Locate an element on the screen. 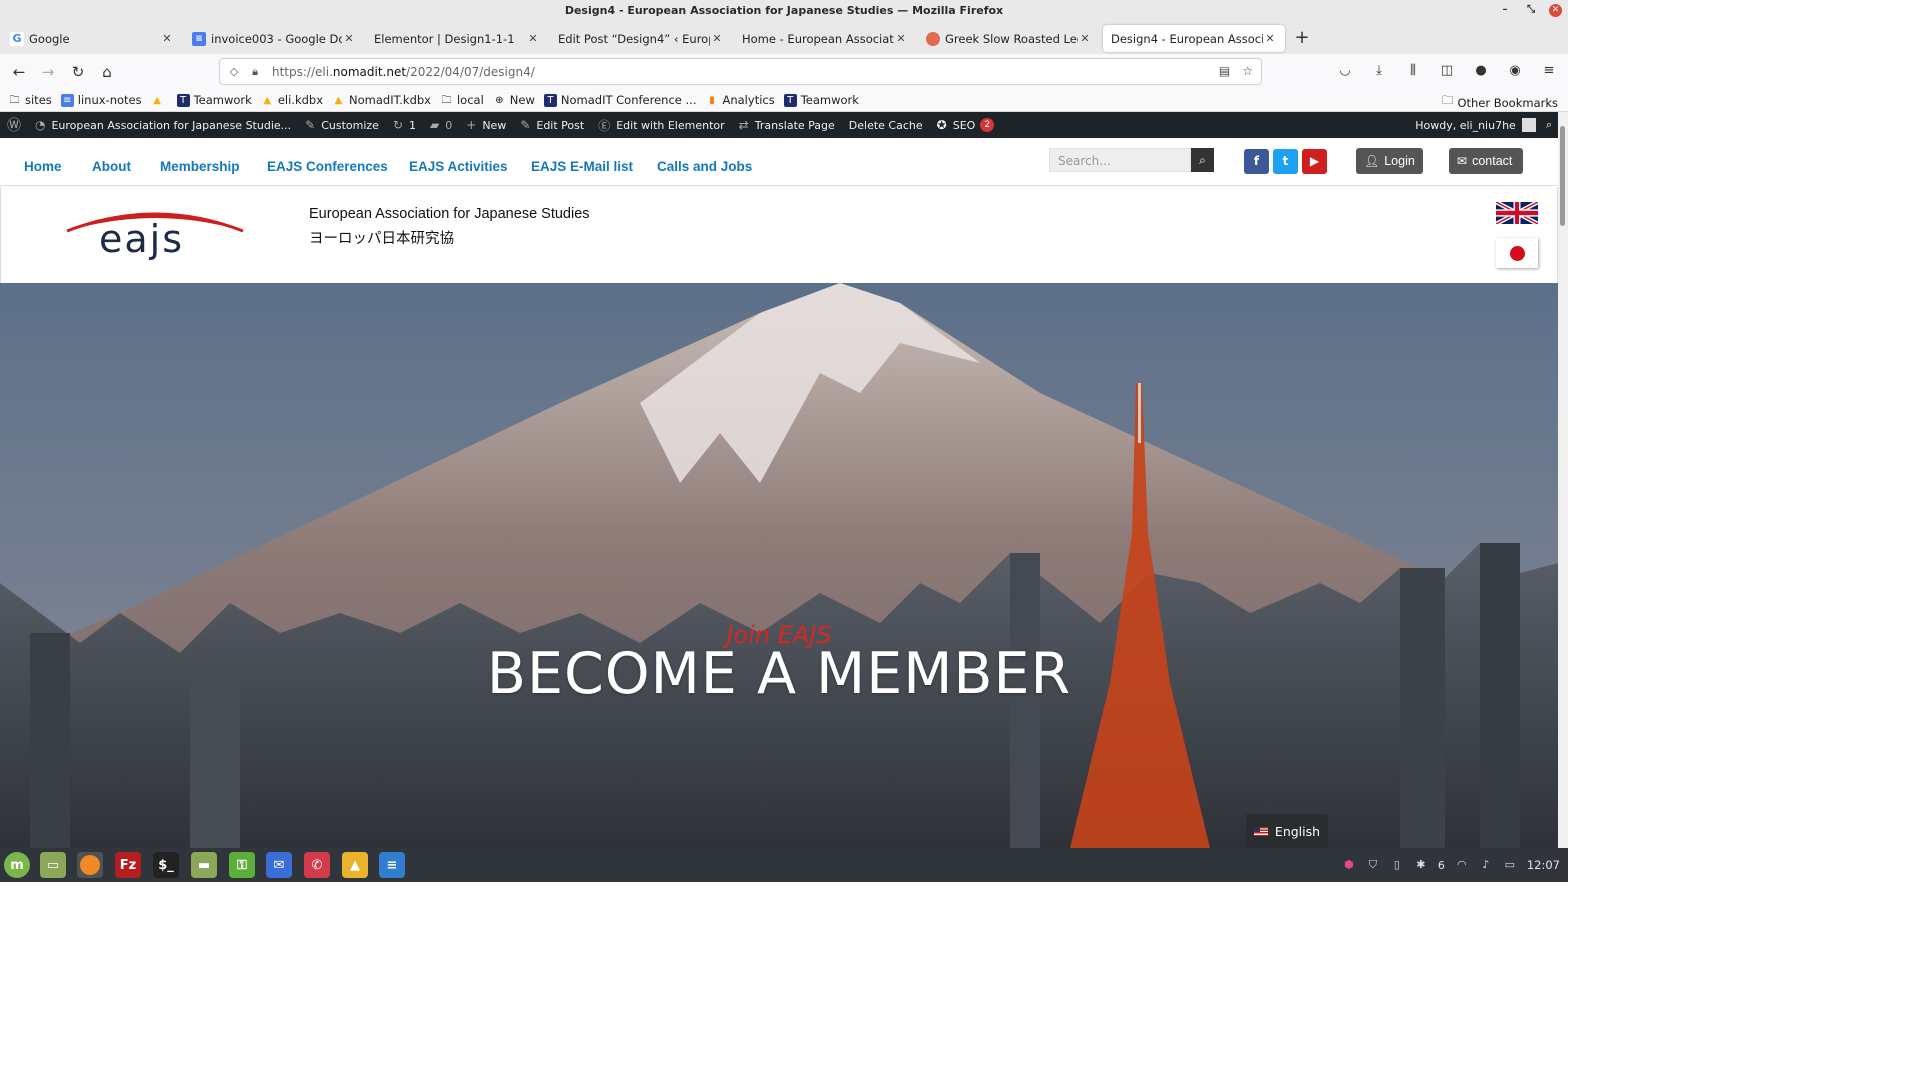 Image resolution: width=1920 pixels, height=1080 pixels. bookmark-teamwork: T Teamwork is located at coordinates (214, 100).